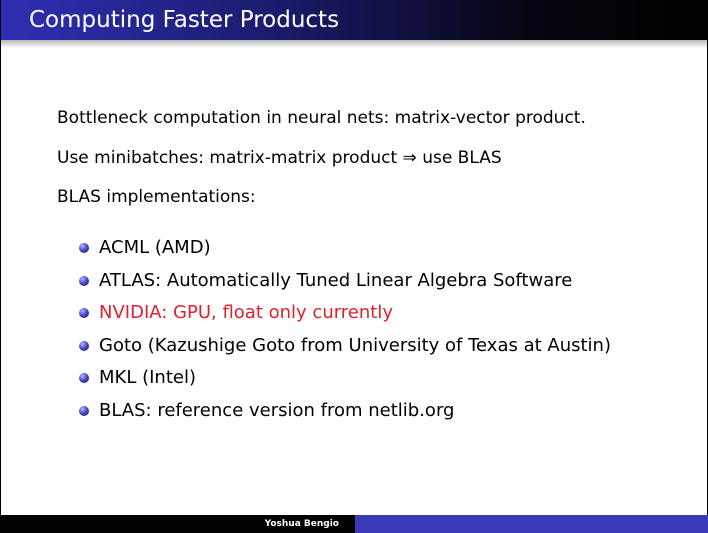  I want to click on footer-right-band, so click(531, 524).